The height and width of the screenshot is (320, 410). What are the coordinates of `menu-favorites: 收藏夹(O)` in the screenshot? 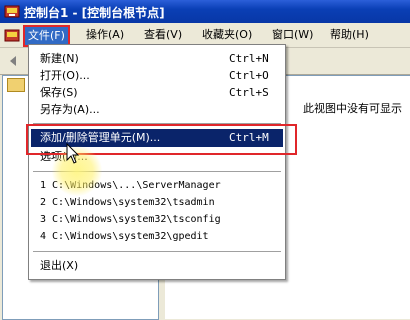 It's located at (227, 35).